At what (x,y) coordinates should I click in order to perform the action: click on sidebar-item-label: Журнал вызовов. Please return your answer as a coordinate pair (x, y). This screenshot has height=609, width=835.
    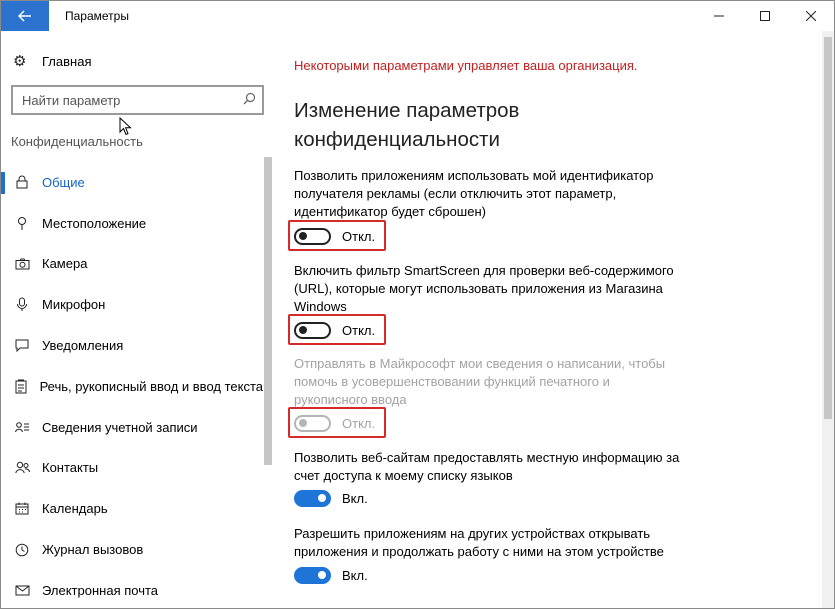
    Looking at the image, I should click on (93, 550).